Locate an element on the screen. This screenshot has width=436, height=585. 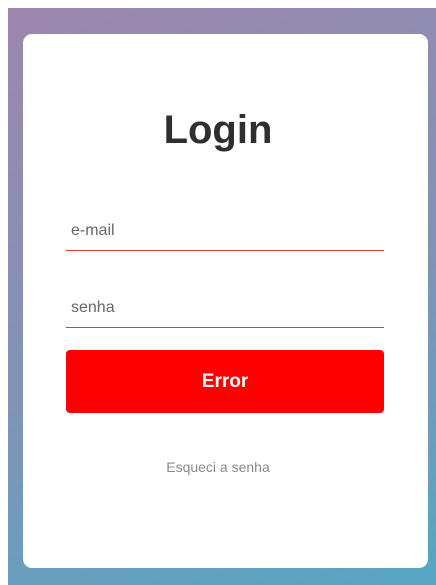
password-field is located at coordinates (225, 308).